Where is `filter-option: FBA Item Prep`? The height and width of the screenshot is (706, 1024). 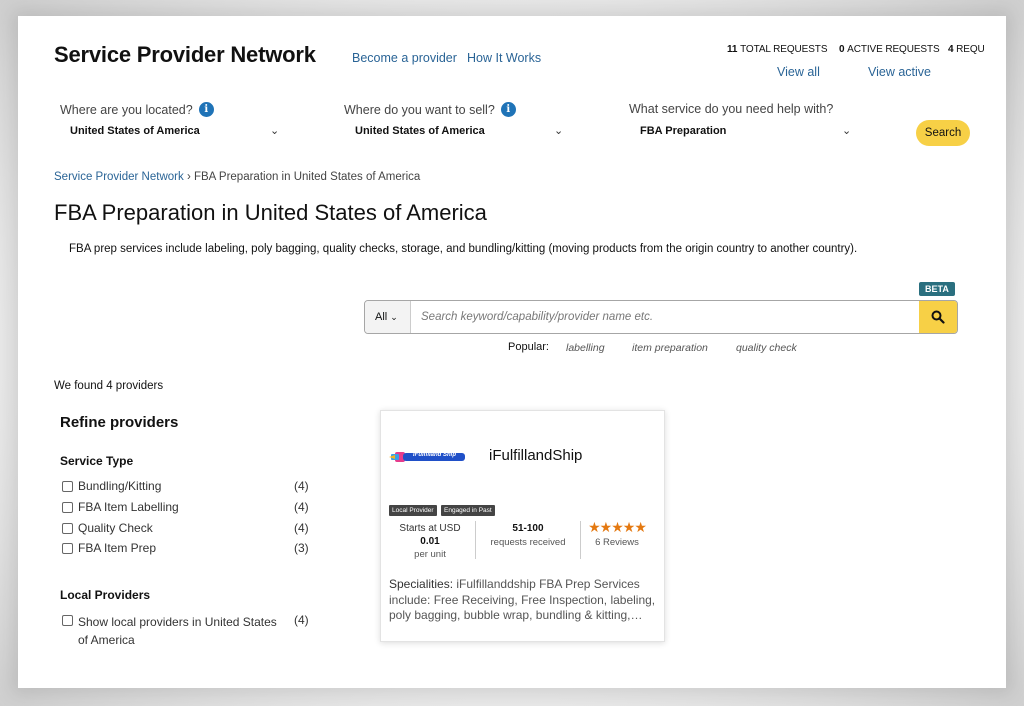
filter-option: FBA Item Prep is located at coordinates (109, 548).